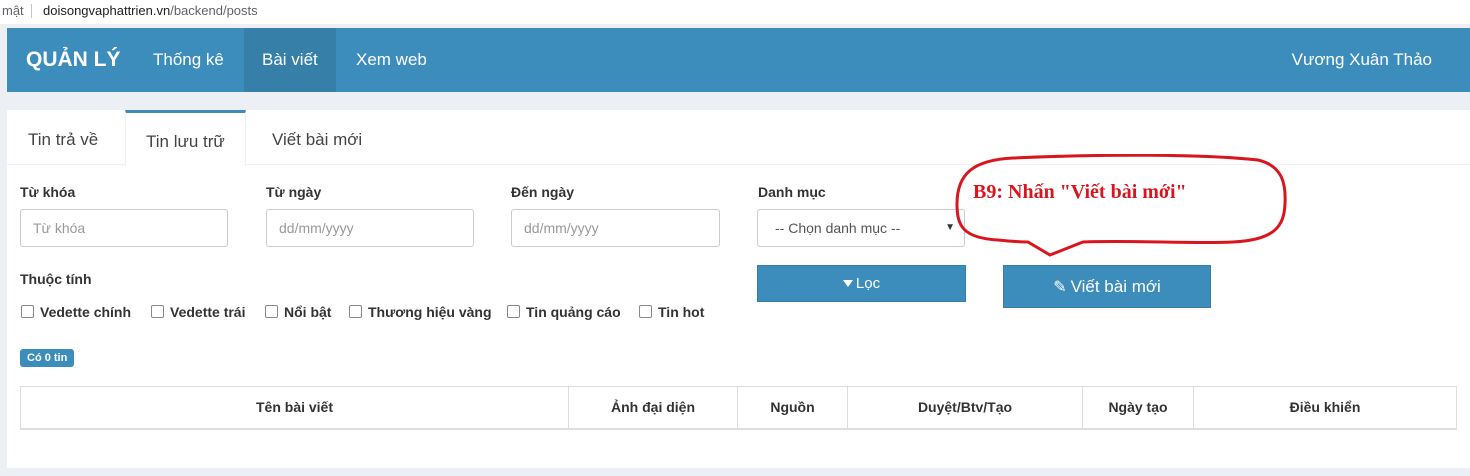 The width and height of the screenshot is (1470, 476). I want to click on new-post-button-label: Viết bài mới, so click(1115, 286).